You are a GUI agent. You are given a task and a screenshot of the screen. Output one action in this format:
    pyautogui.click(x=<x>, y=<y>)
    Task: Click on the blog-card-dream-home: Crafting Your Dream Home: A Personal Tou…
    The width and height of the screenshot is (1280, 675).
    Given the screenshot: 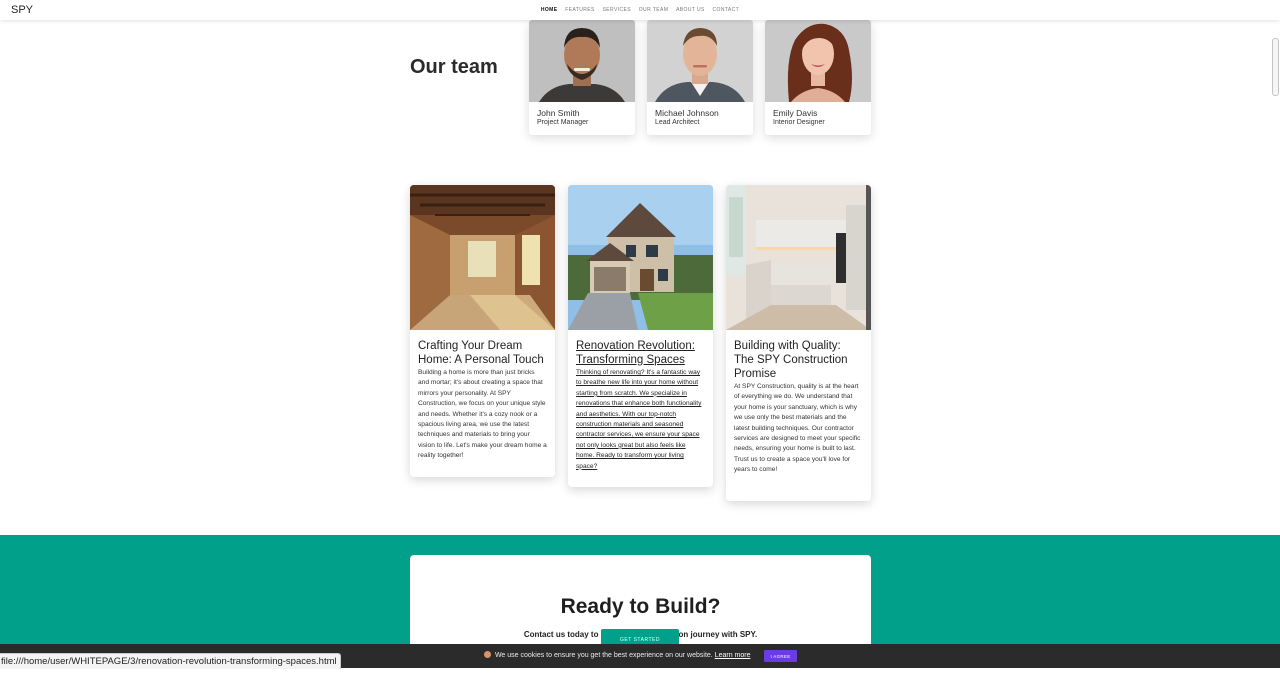 What is the action you would take?
    pyautogui.click(x=482, y=331)
    